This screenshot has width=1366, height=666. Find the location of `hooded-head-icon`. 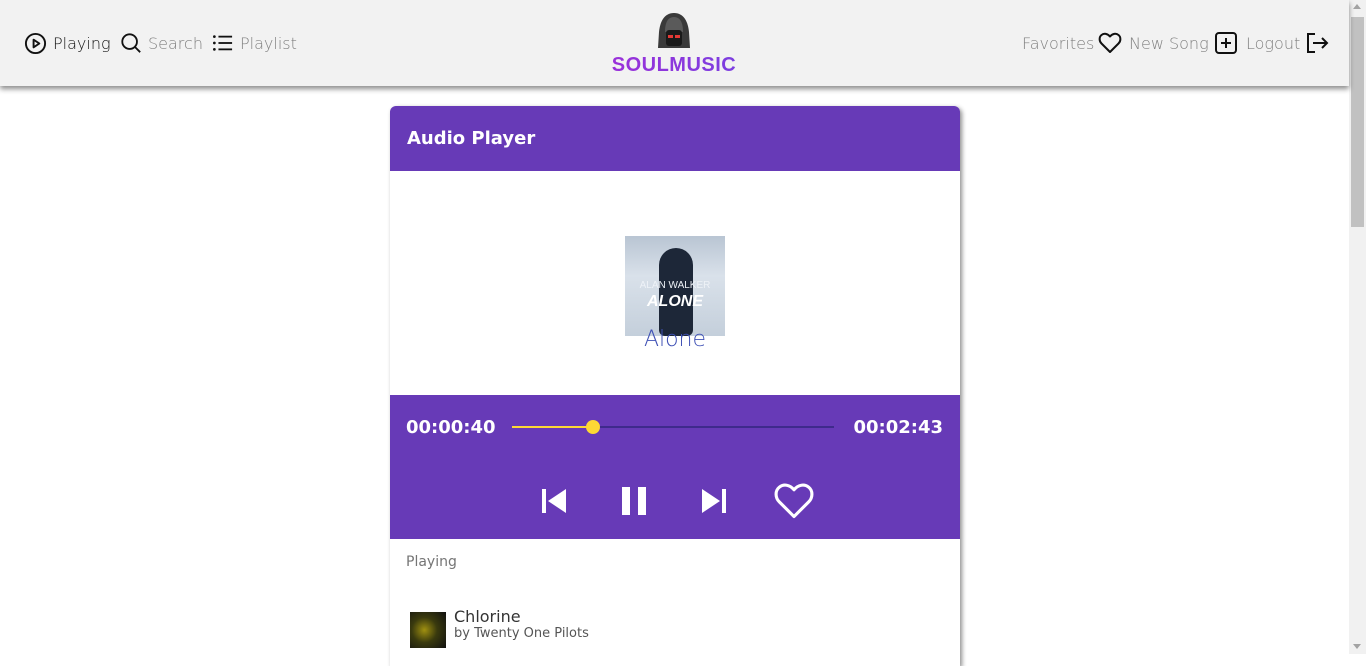

hooded-head-icon is located at coordinates (674, 30).